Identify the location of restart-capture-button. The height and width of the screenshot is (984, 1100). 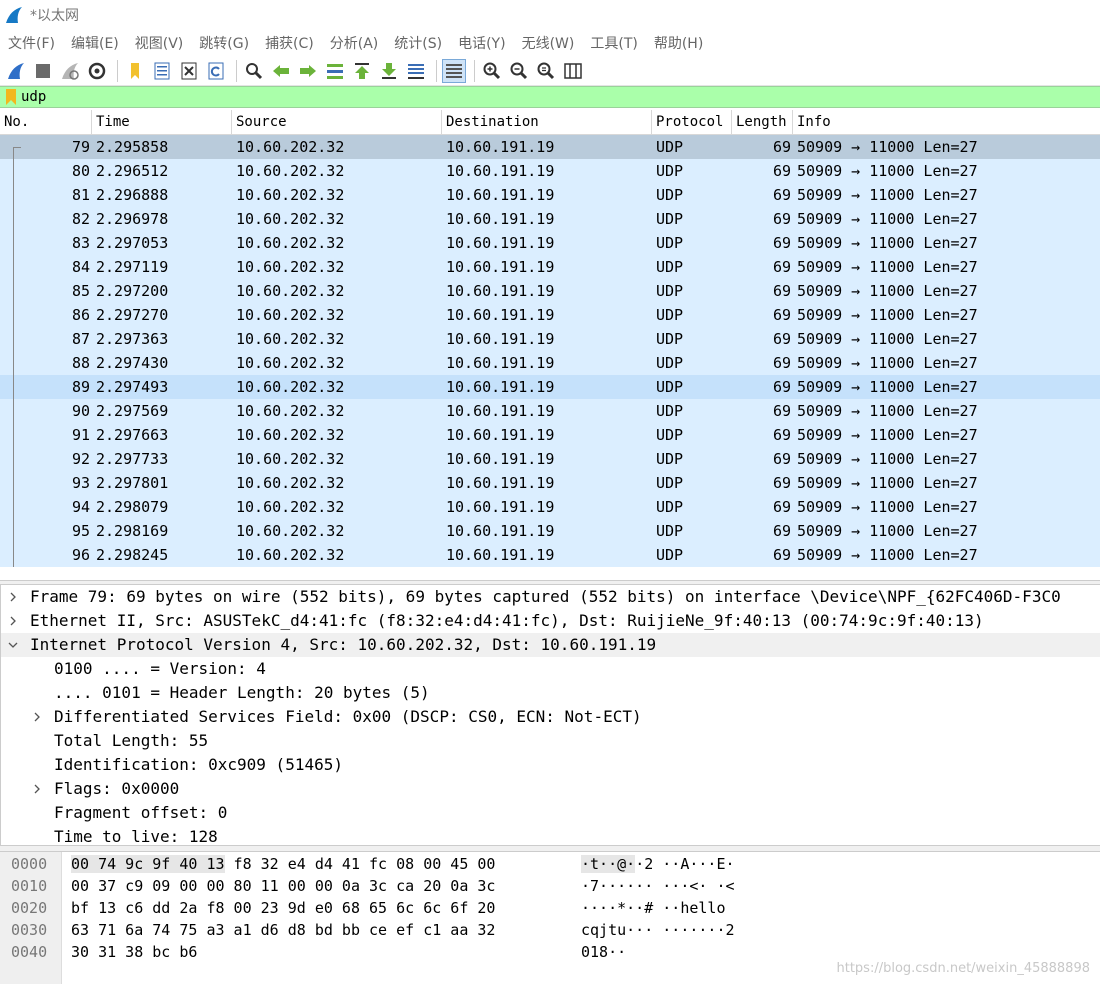
(70, 71).